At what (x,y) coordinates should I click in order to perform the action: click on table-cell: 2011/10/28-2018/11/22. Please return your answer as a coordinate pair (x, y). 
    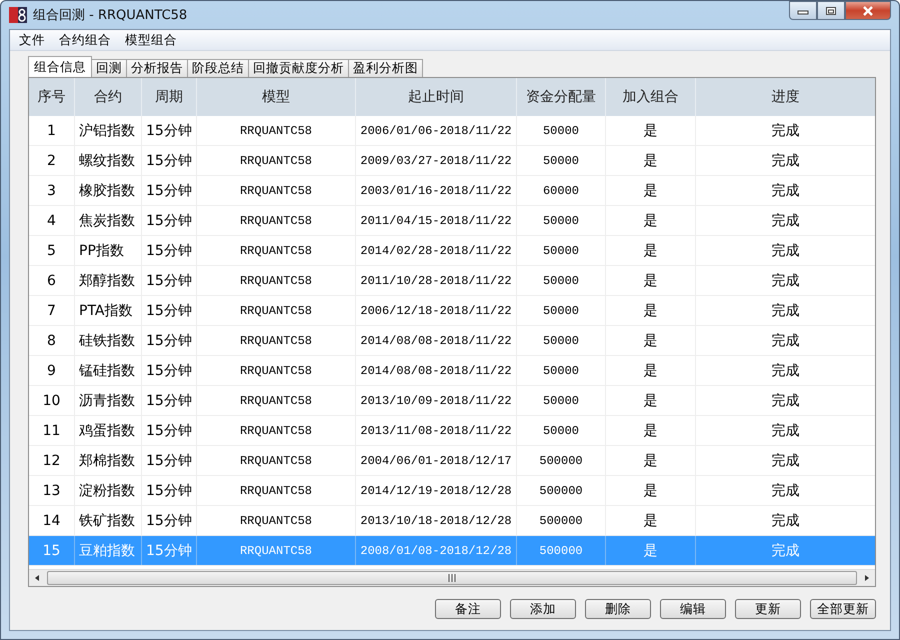
    Looking at the image, I should click on (436, 280).